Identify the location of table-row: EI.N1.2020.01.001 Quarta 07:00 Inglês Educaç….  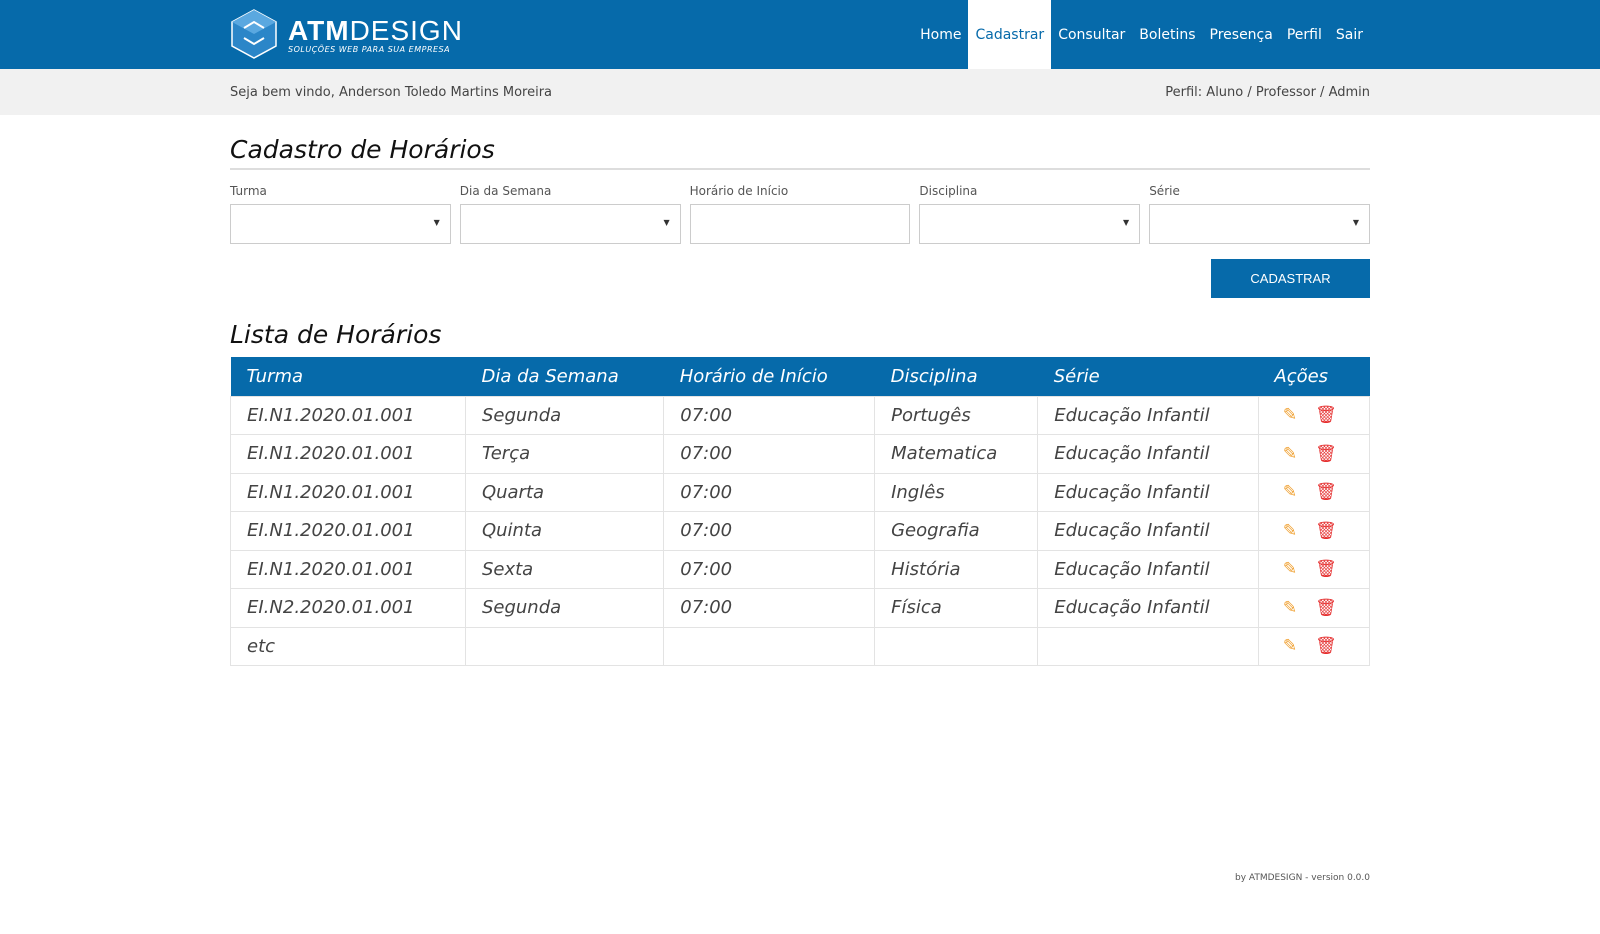
(800, 492).